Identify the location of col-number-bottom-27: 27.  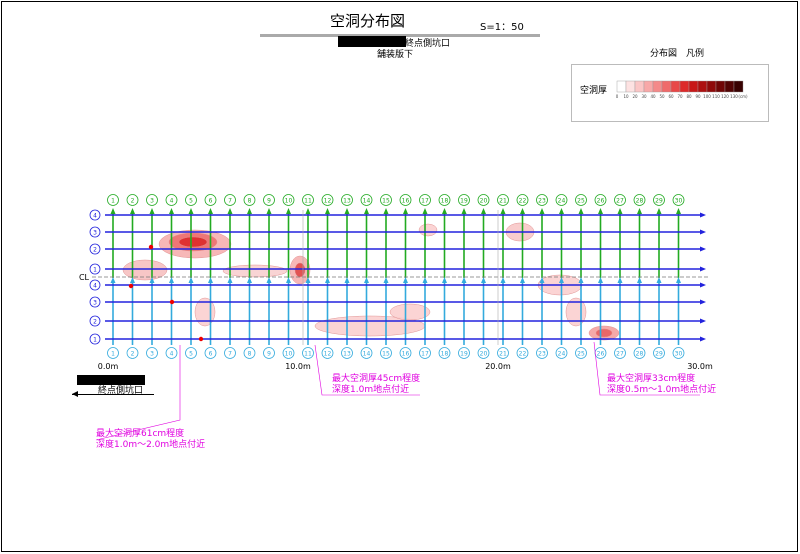
(620, 354).